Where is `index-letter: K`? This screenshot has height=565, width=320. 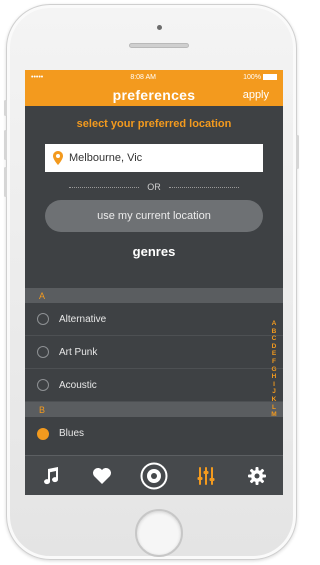 index-letter: K is located at coordinates (274, 400).